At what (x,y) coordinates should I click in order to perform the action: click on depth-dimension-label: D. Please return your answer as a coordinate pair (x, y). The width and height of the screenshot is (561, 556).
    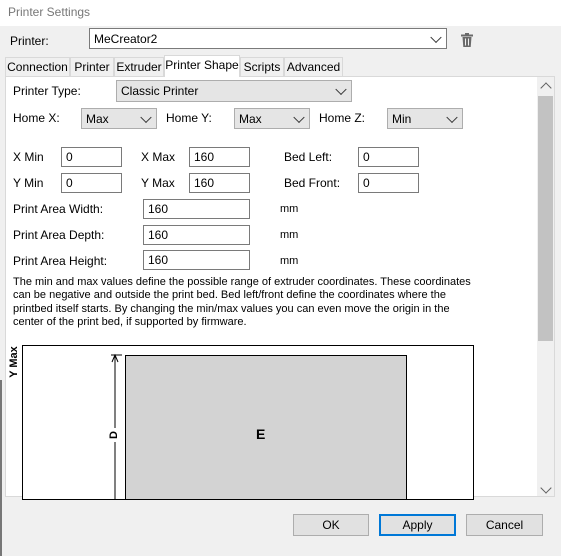
    Looking at the image, I should click on (114, 435).